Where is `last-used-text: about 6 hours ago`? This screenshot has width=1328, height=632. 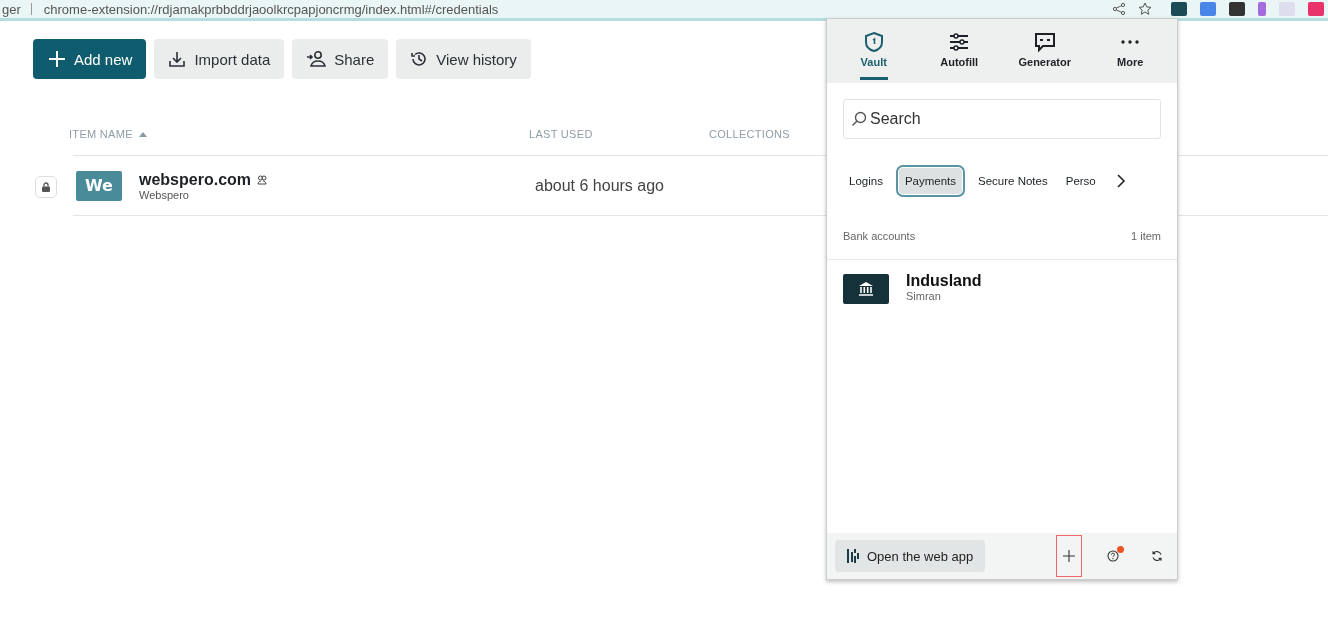 last-used-text: about 6 hours ago is located at coordinates (599, 185).